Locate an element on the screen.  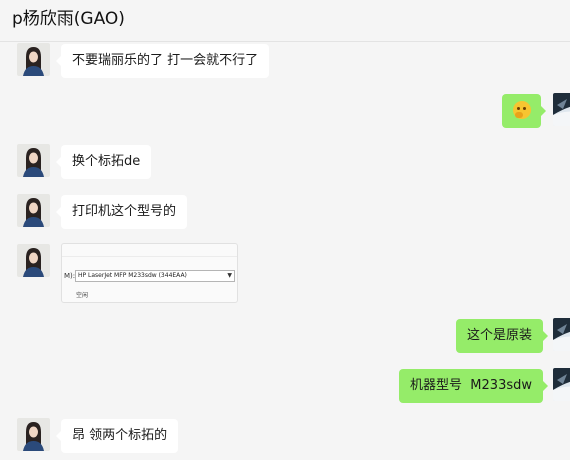
chat-header: p杨欣雨(GAO) is located at coordinates (285, 21).